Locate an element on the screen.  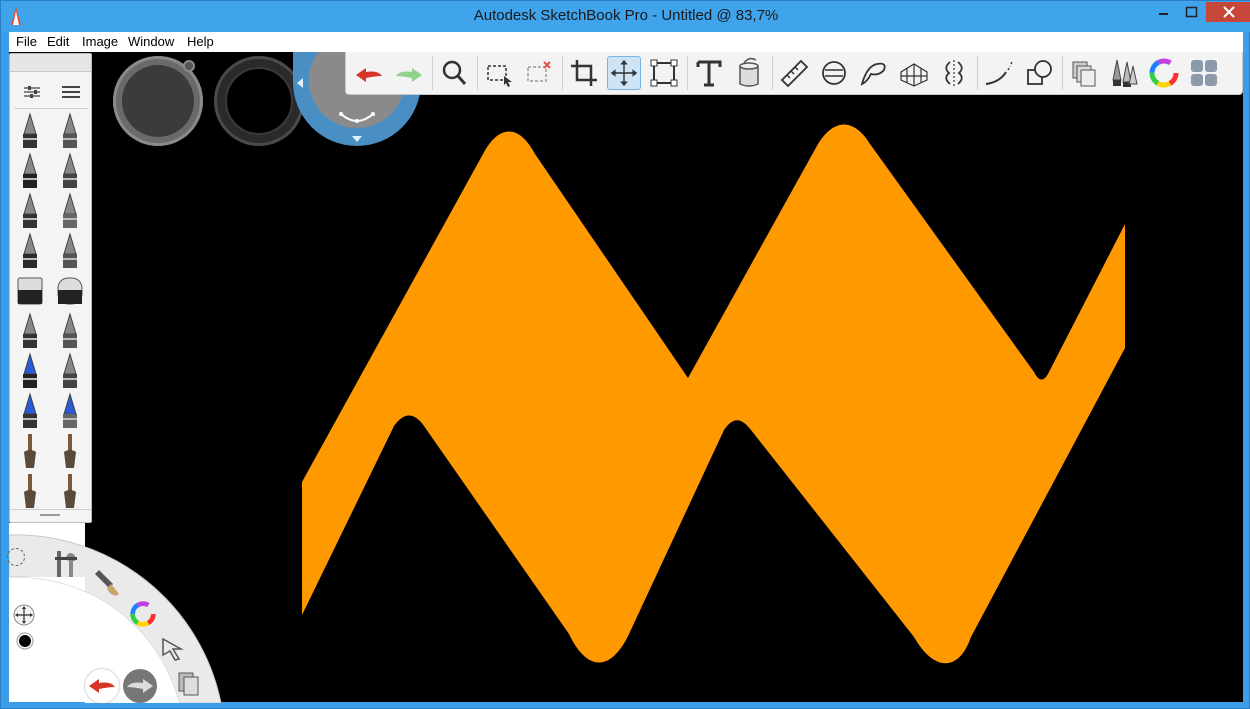
brush-puck is located at coordinates (158, 101).